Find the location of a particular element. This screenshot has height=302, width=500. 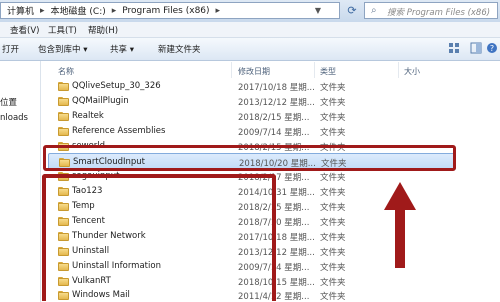

file-name: QQliveSetup_30_326 is located at coordinates (116, 86).